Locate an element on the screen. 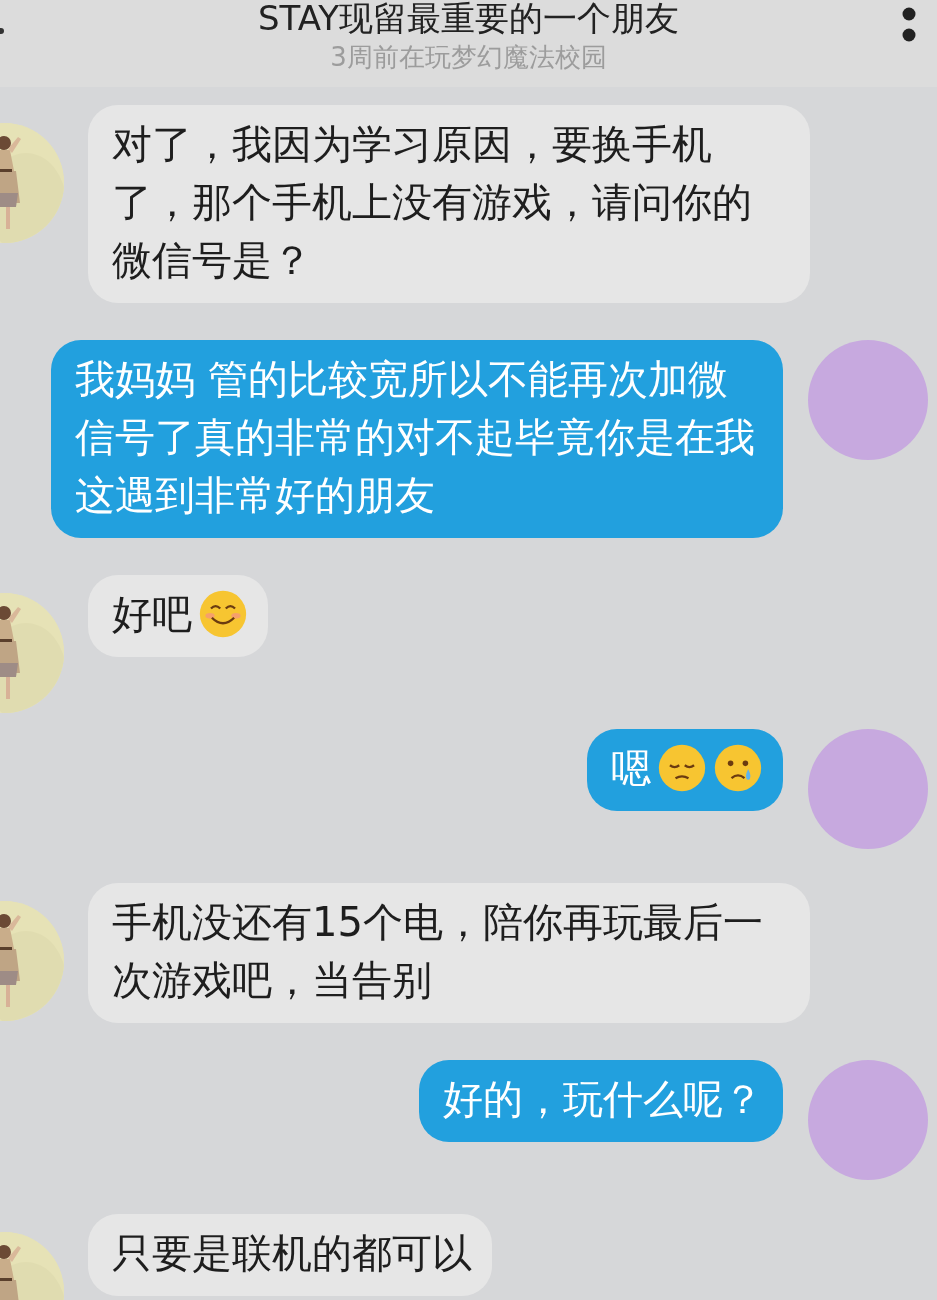  message-text: 只要是联机的都可以 is located at coordinates (292, 1253).